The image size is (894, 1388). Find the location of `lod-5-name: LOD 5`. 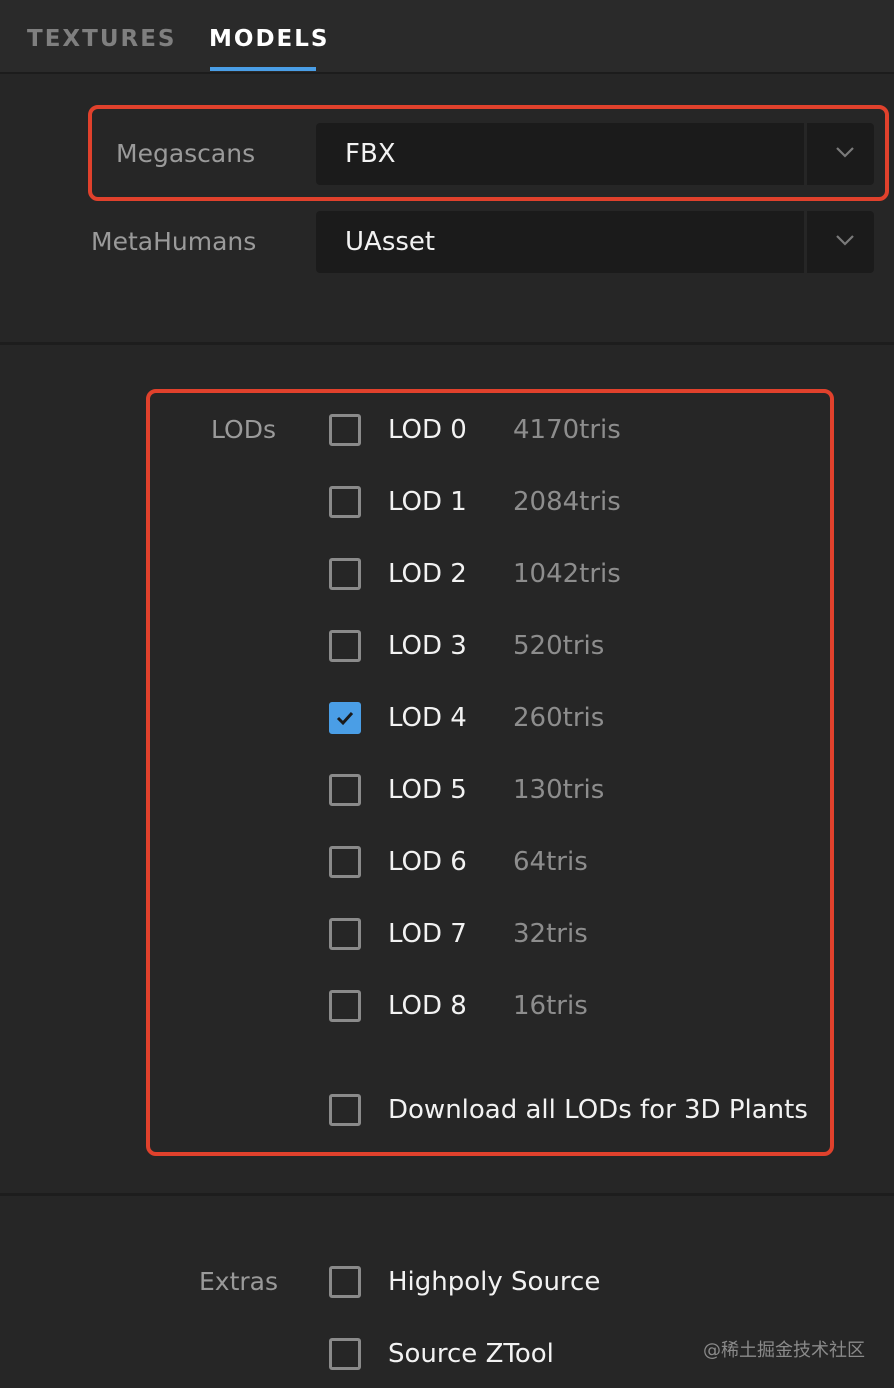

lod-5-name: LOD 5 is located at coordinates (427, 790).